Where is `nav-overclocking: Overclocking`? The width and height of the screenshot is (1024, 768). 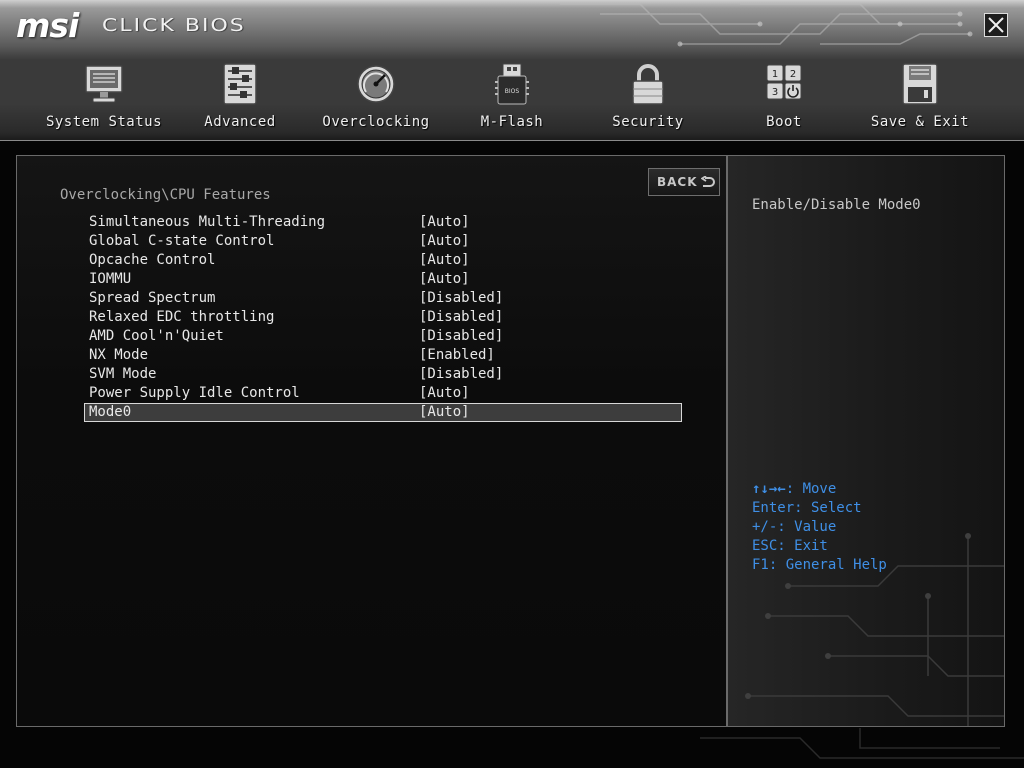
nav-overclocking: Overclocking is located at coordinates (376, 98).